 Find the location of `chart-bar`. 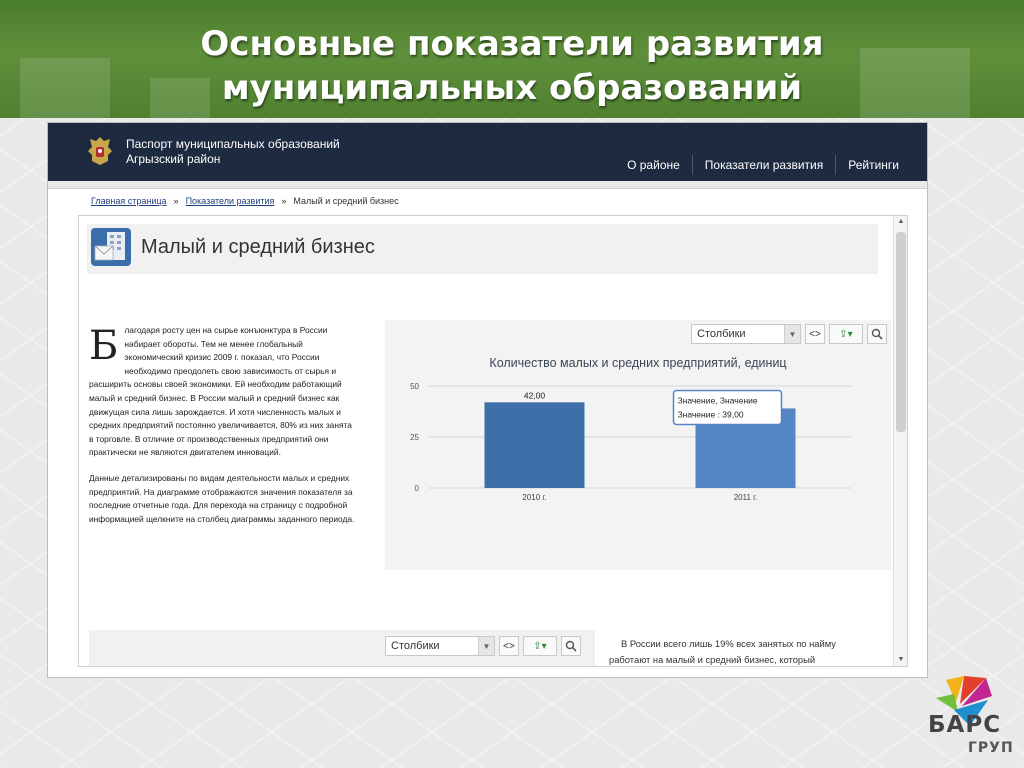

chart-bar is located at coordinates (534, 445).